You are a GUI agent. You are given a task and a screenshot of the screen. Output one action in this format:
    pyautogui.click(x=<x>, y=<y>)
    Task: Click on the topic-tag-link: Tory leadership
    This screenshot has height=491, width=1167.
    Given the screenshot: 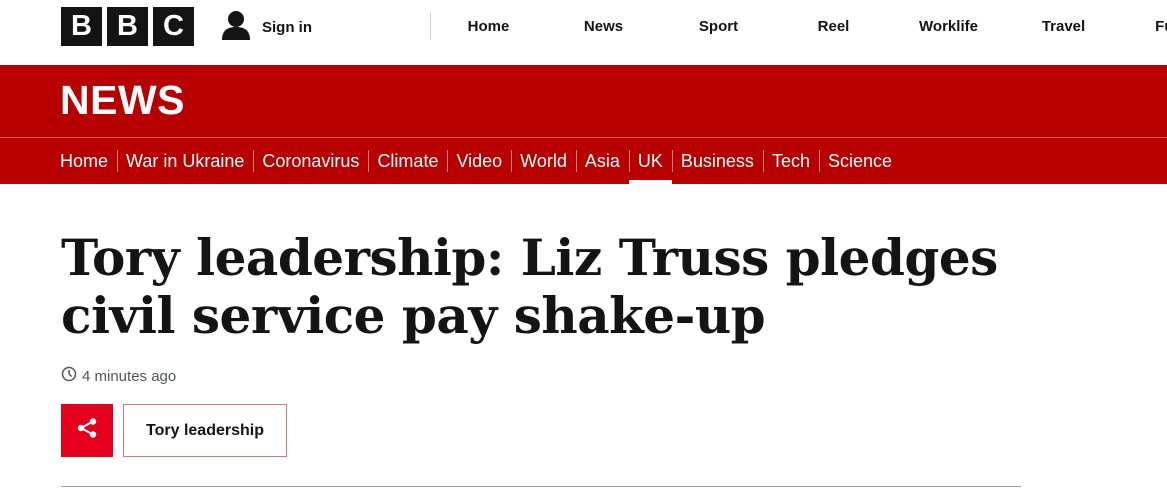 What is the action you would take?
    pyautogui.click(x=205, y=430)
    